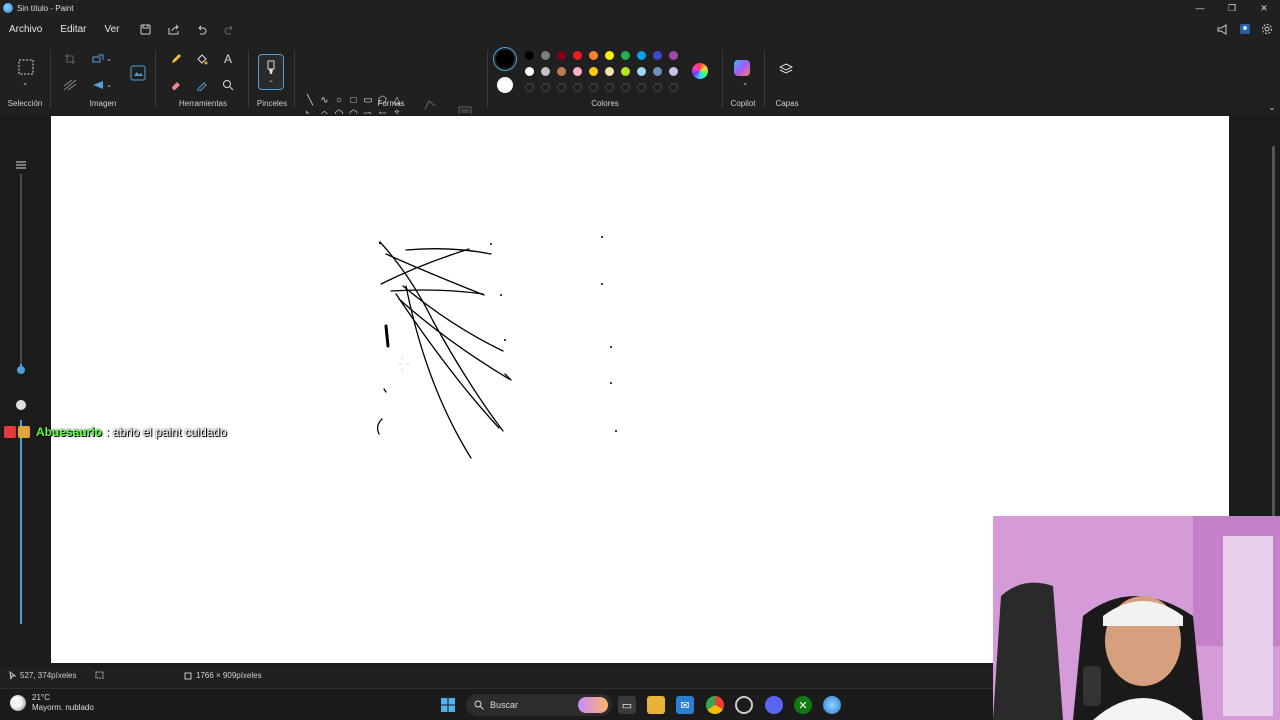  What do you see at coordinates (25, 83) in the screenshot?
I see `selection-dropdown-icon: ⌄` at bounding box center [25, 83].